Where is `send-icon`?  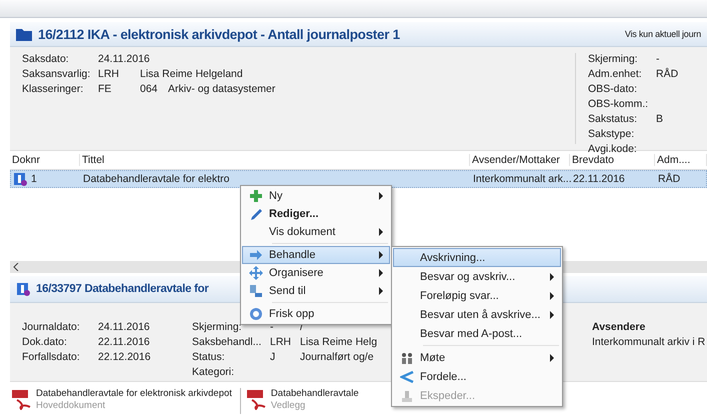
send-icon is located at coordinates (256, 291).